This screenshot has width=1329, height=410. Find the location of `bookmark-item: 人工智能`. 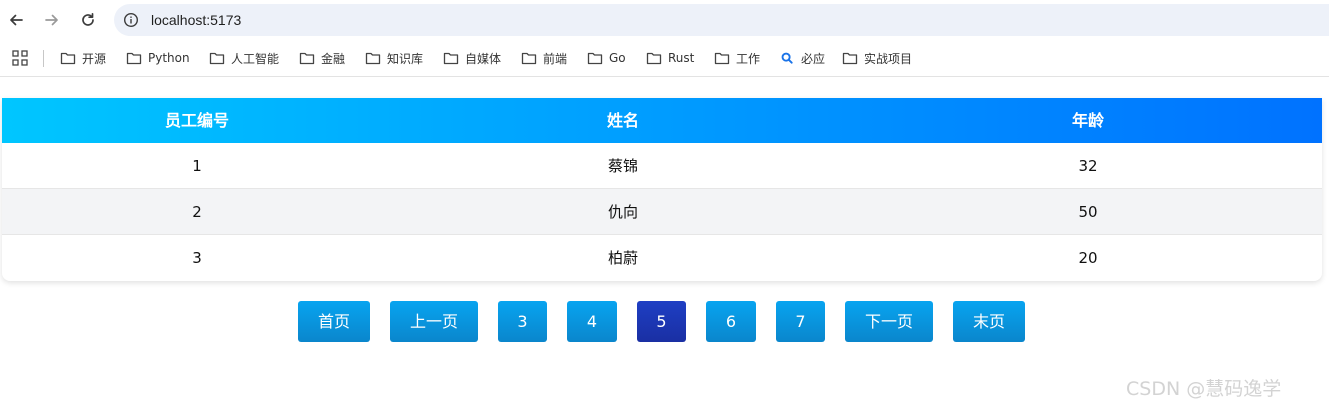

bookmark-item: 人工智能 is located at coordinates (244, 58).